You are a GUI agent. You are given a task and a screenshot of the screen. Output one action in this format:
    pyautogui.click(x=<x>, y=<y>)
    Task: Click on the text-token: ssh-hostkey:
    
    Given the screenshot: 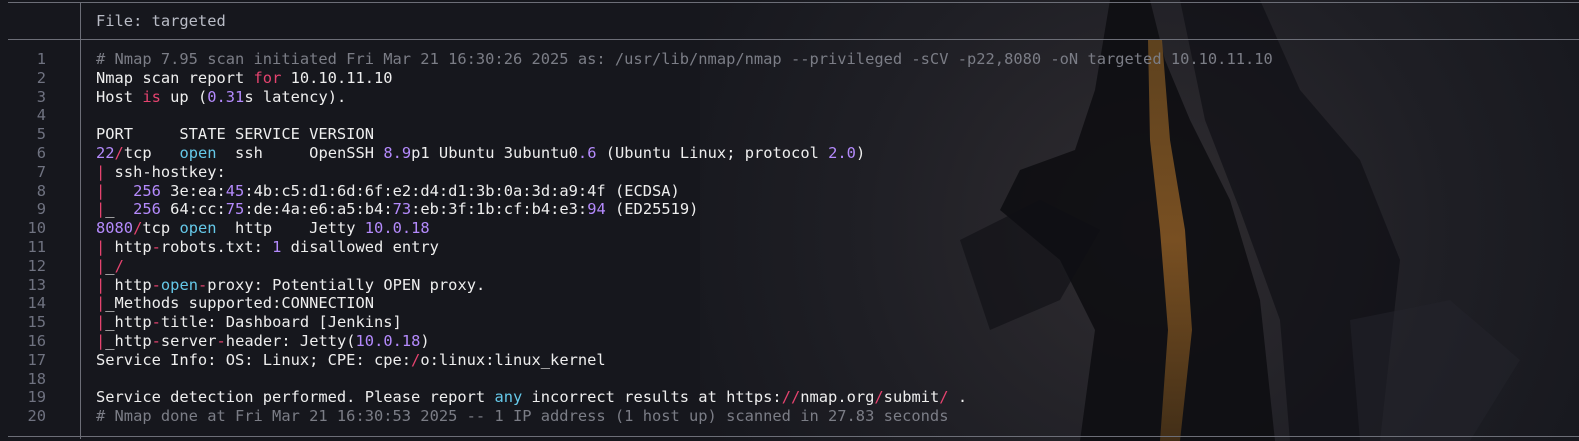 What is the action you would take?
    pyautogui.click(x=165, y=171)
    